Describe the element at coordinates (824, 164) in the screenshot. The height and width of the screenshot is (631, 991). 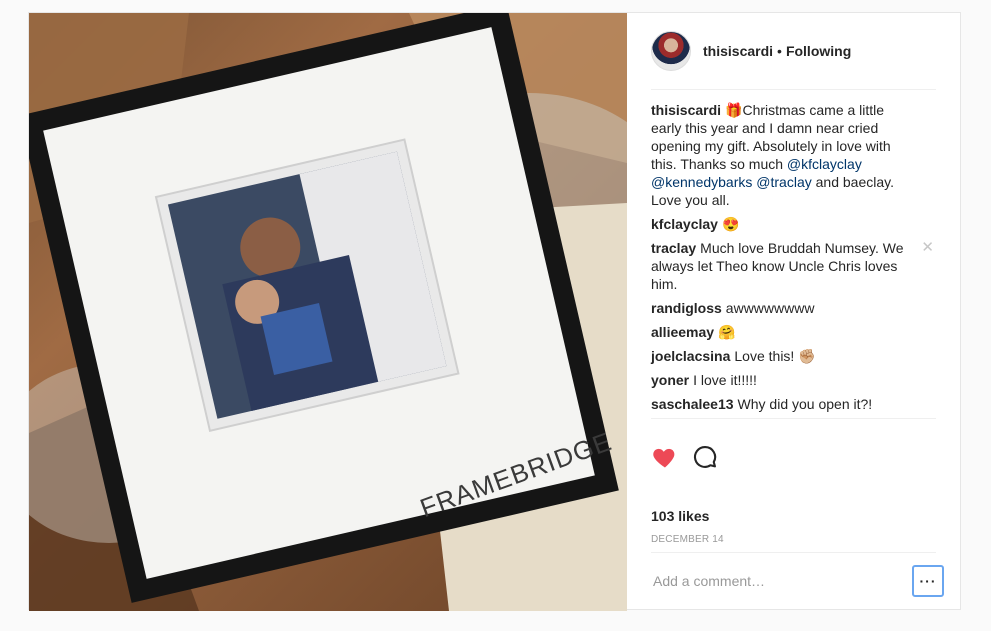
I see `mention-link: @kfclayclay` at that location.